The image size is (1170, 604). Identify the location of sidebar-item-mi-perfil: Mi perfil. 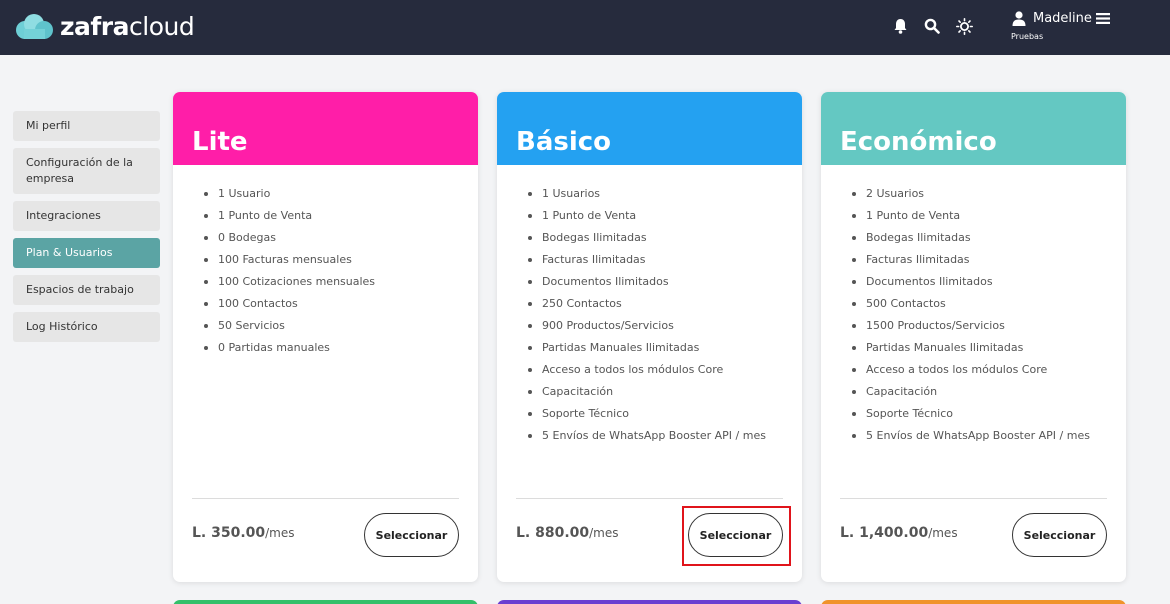
(86, 126).